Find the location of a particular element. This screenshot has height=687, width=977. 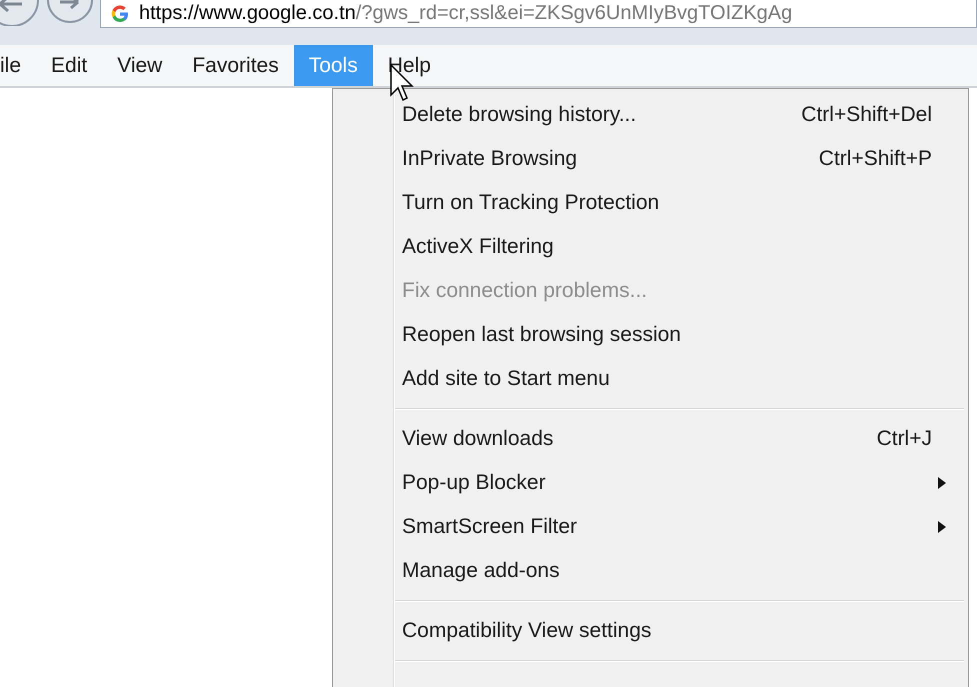

menu-item: SmartScreen Filter is located at coordinates (650, 527).